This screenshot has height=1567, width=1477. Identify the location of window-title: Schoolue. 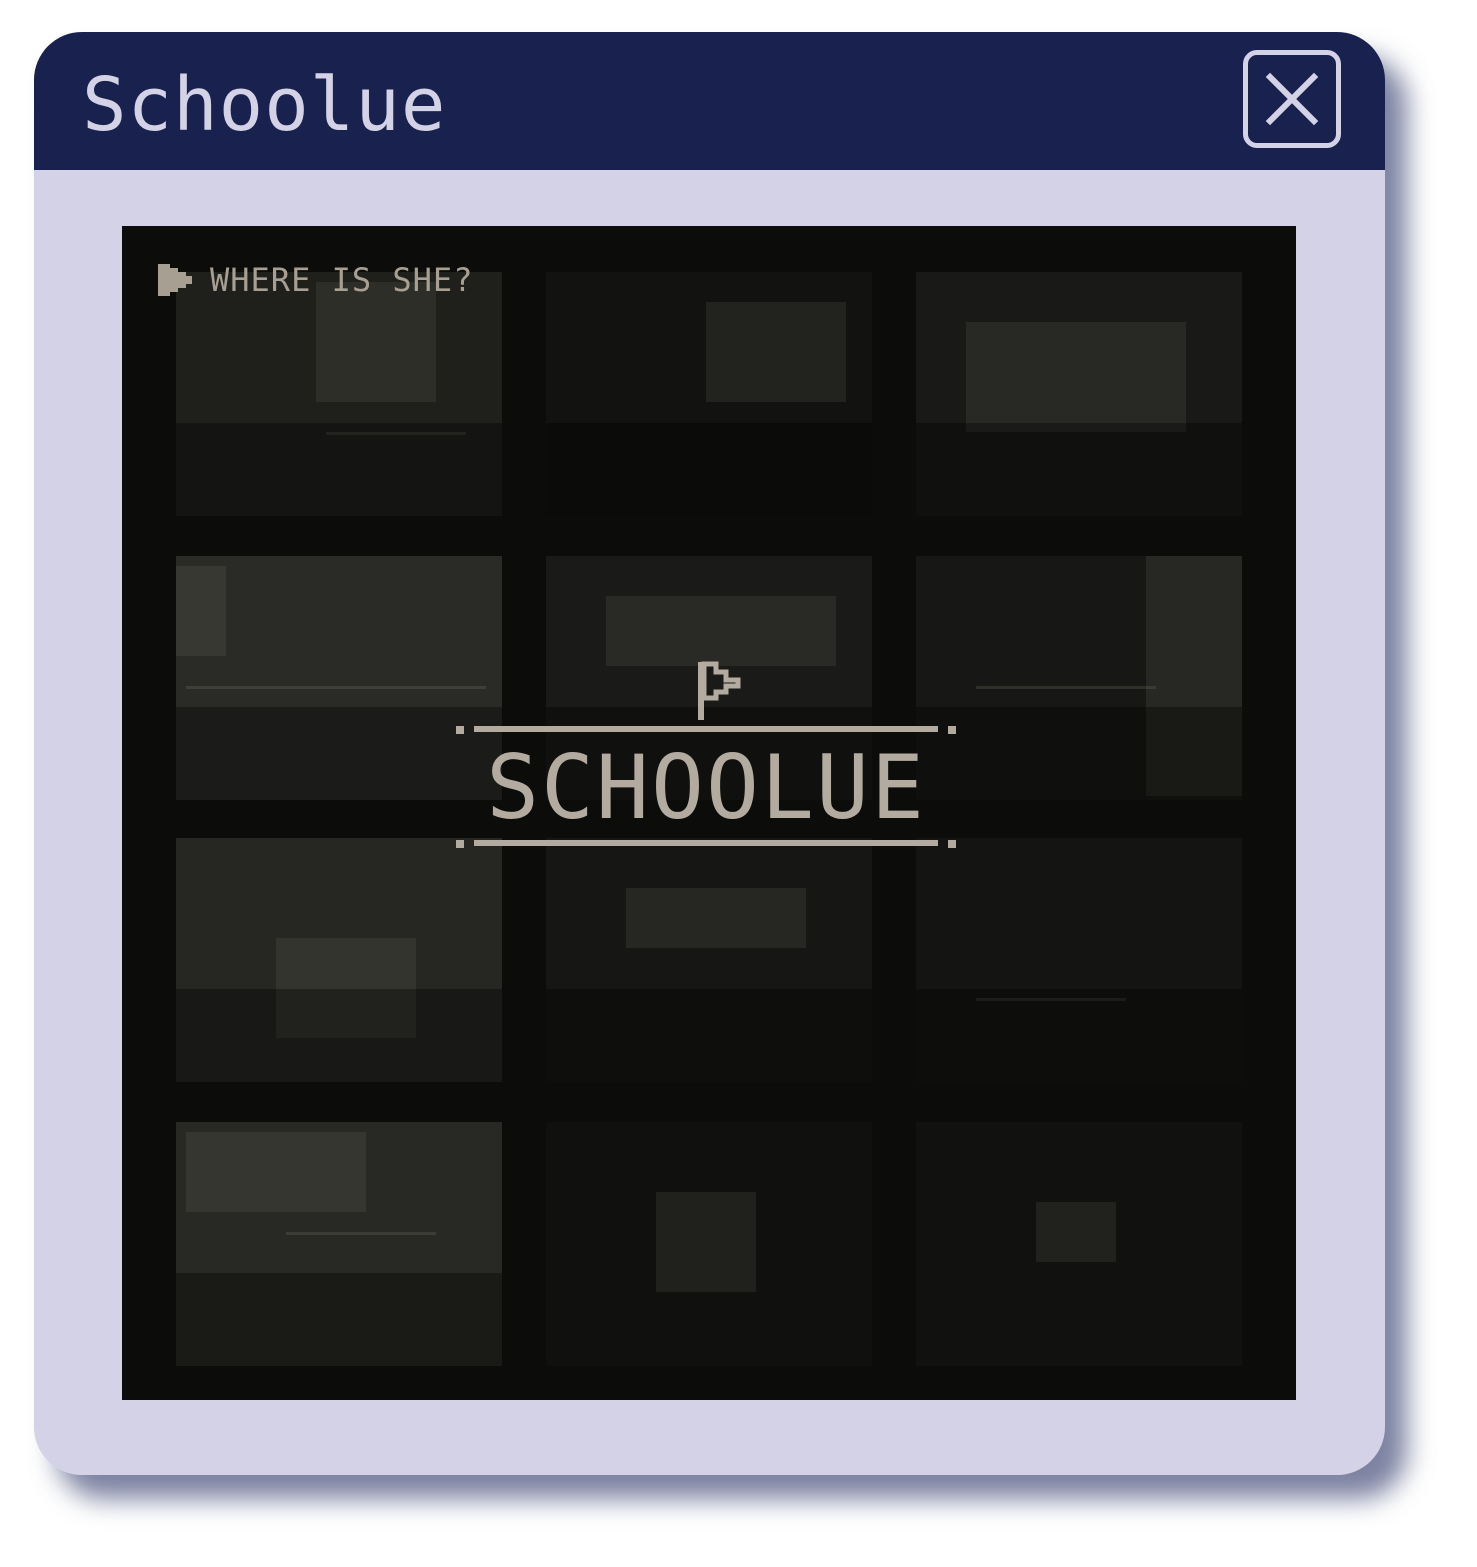
(264, 105).